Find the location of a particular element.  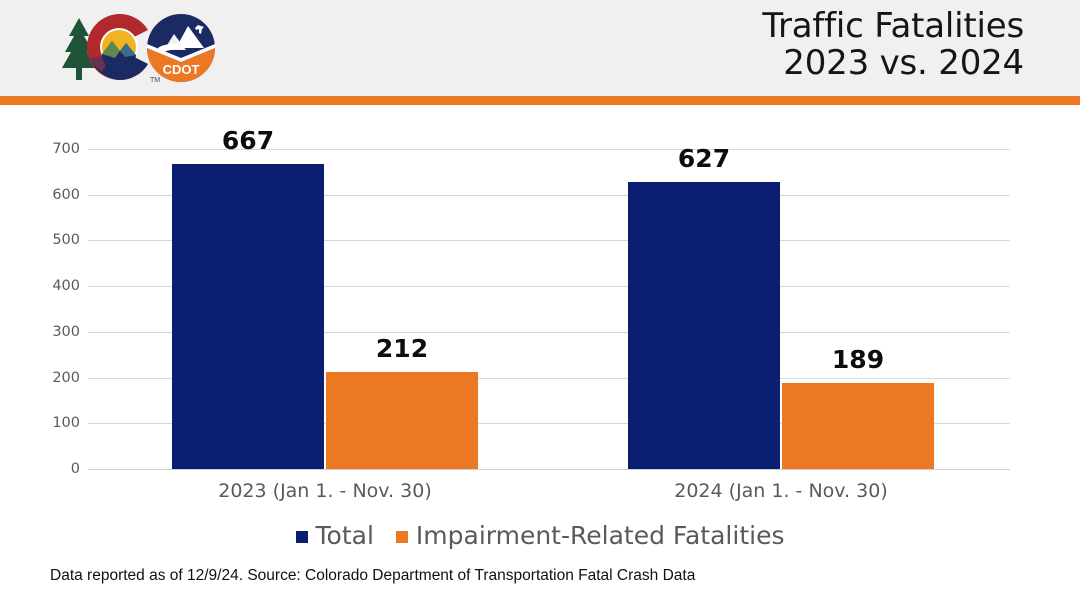

page-title: Traffic Fatalities 2023 vs. 2024 is located at coordinates (893, 44).